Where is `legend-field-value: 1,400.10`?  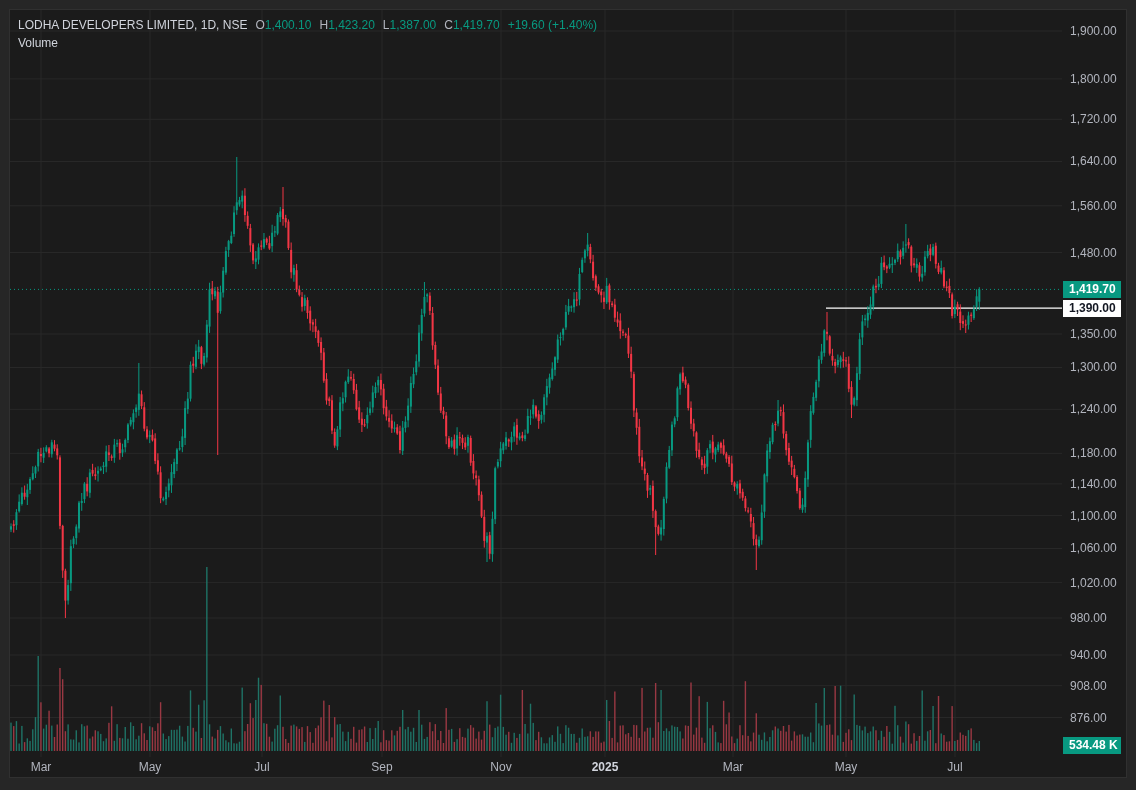
legend-field-value: 1,400.10 is located at coordinates (288, 25).